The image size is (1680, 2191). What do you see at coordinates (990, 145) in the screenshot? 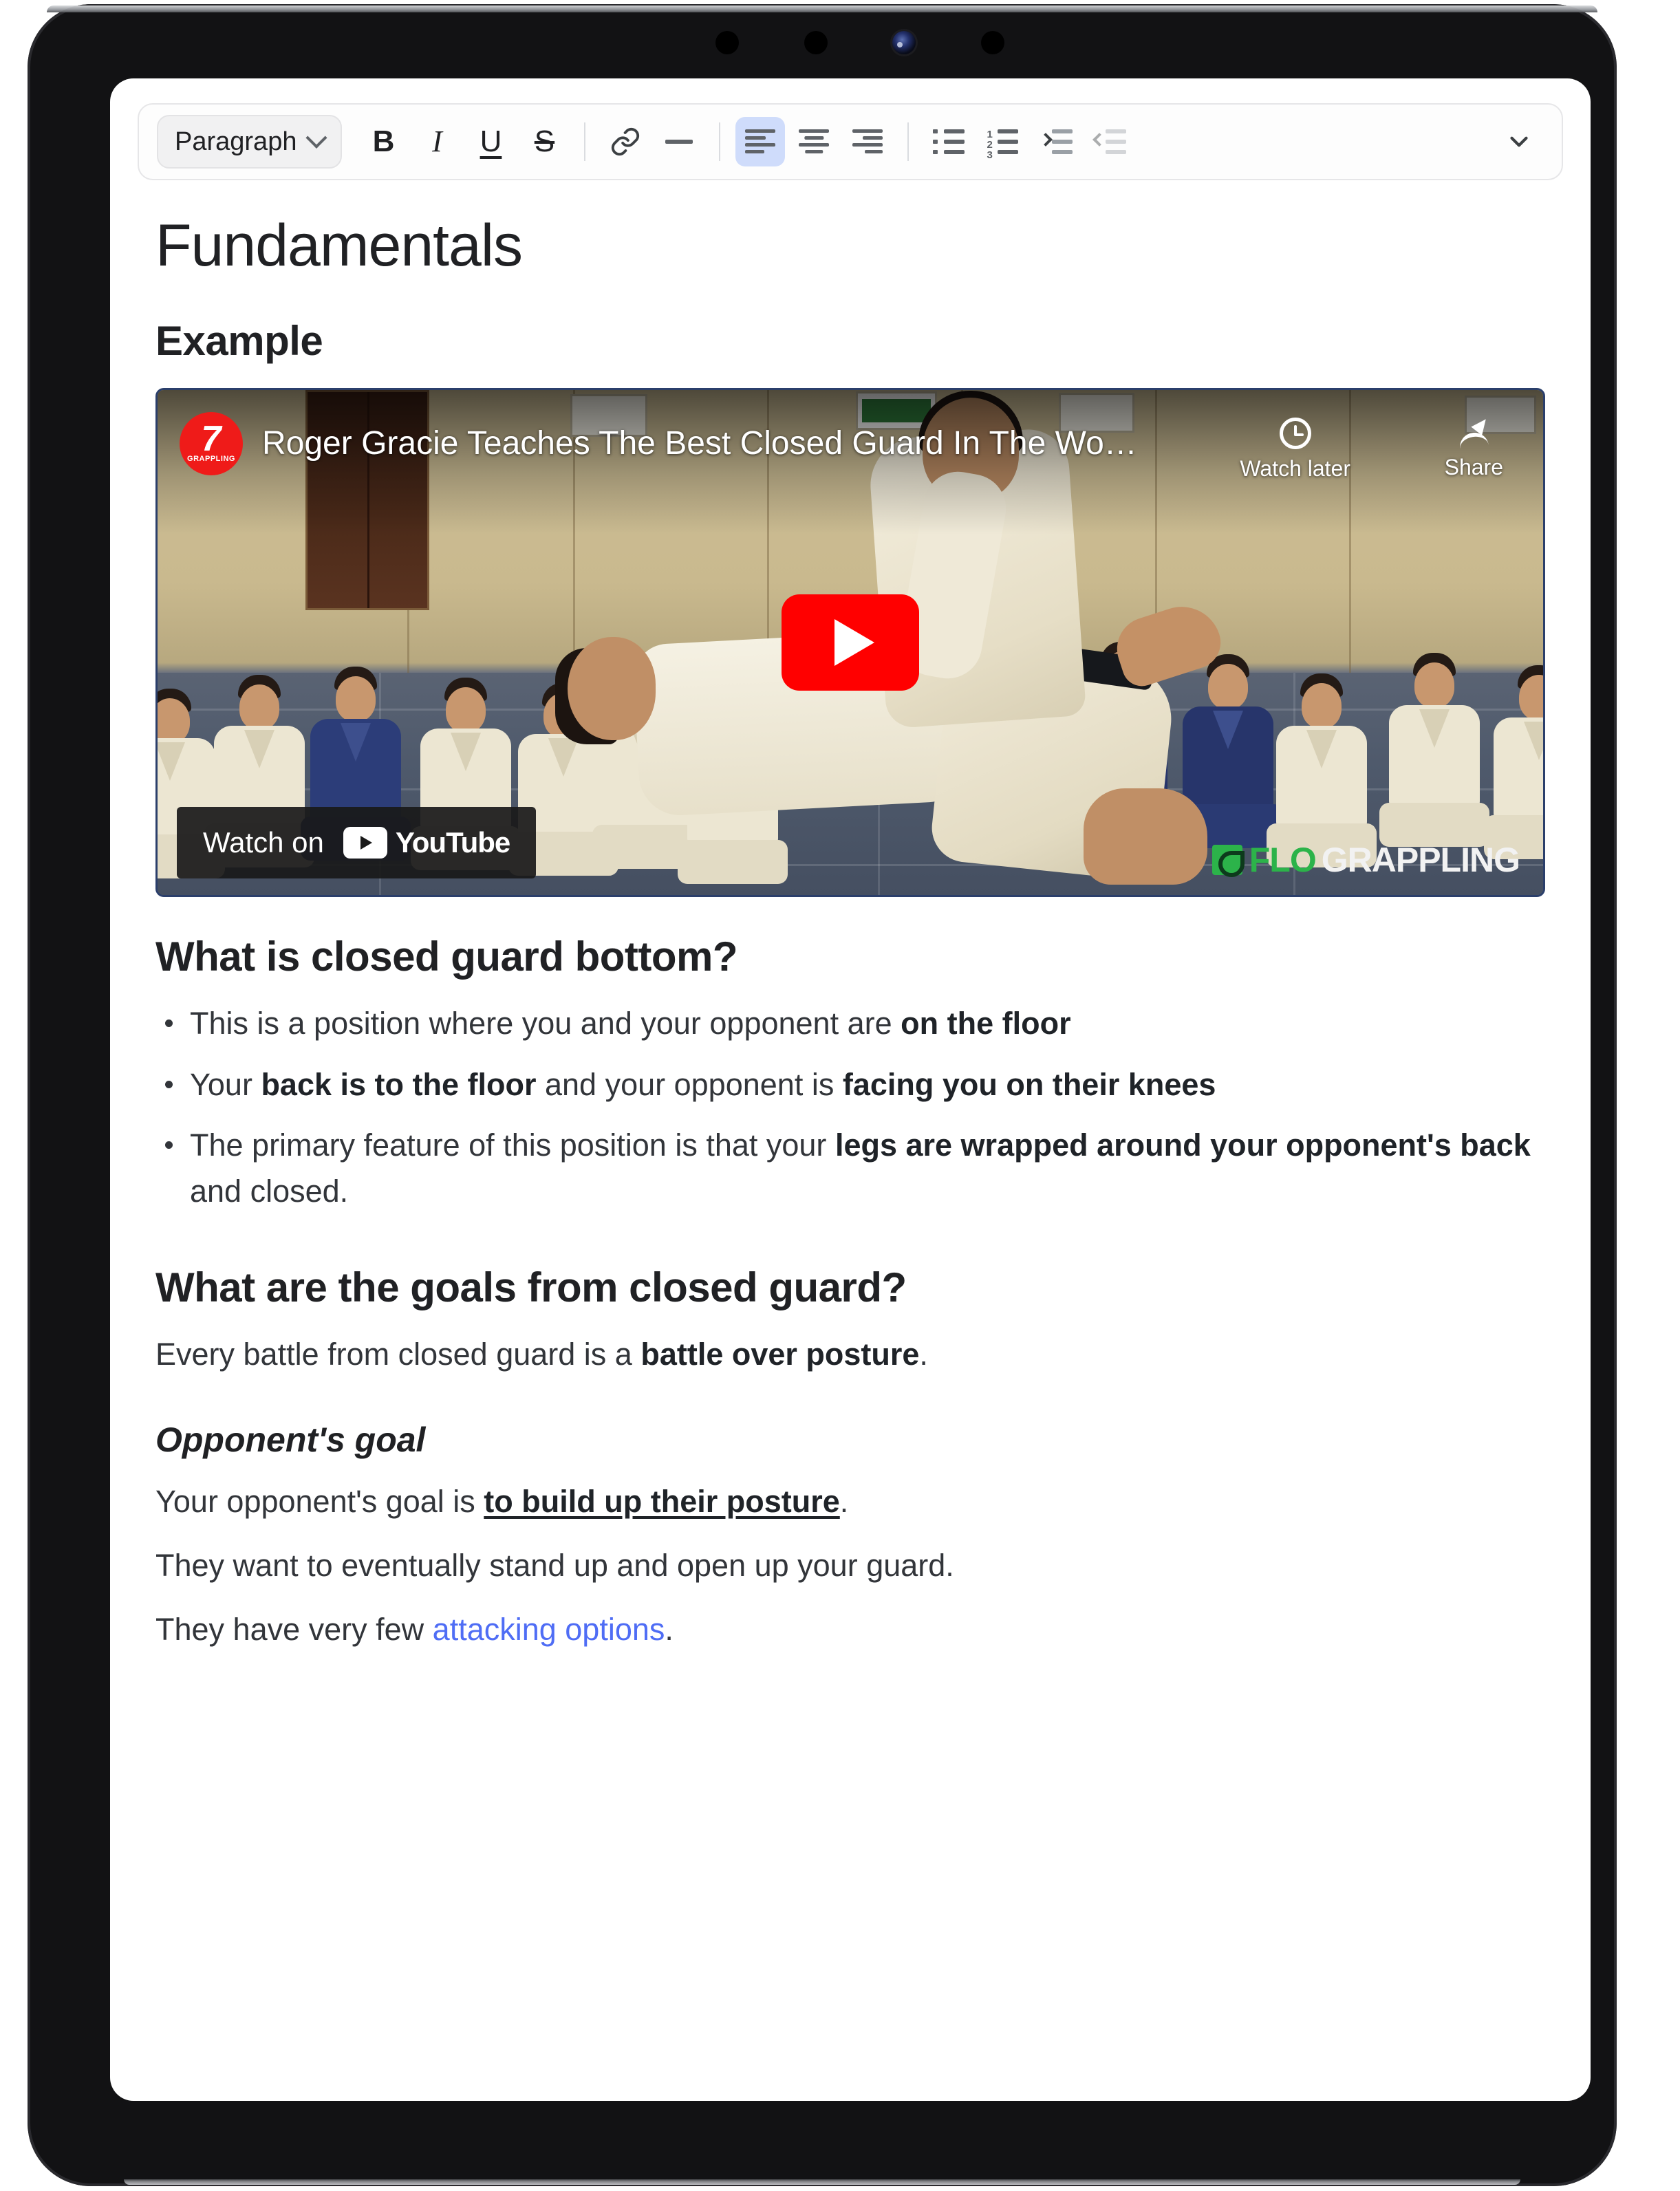
I see `list-number-2: 2` at bounding box center [990, 145].